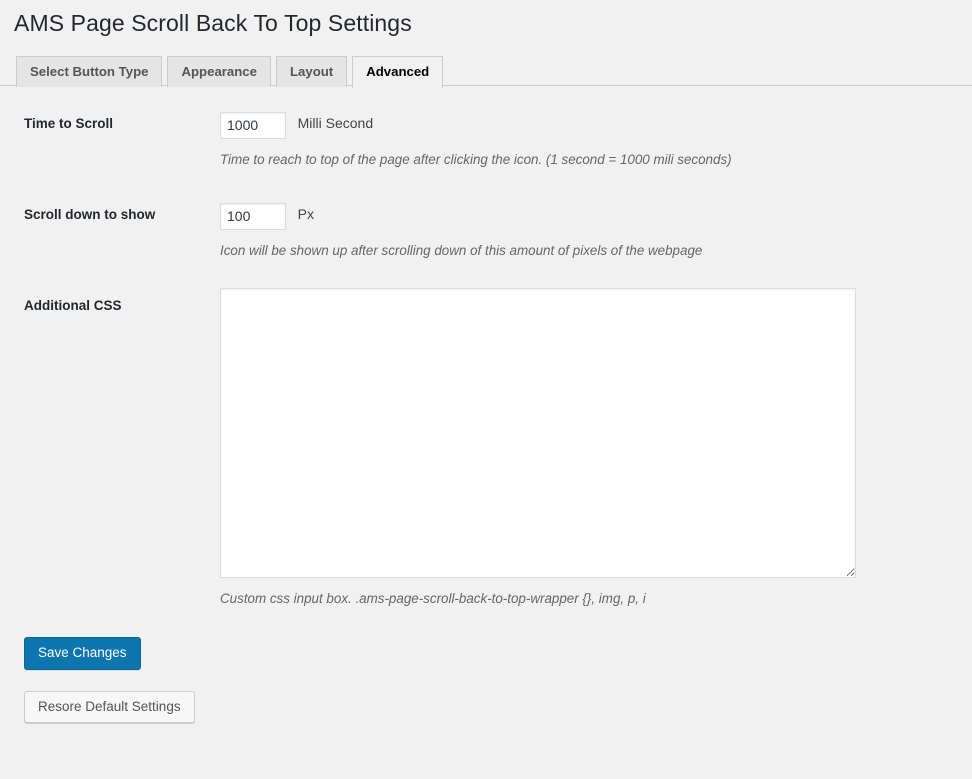 The width and height of the screenshot is (972, 779). What do you see at coordinates (398, 72) in the screenshot?
I see `tab-advanced: Advanced` at bounding box center [398, 72].